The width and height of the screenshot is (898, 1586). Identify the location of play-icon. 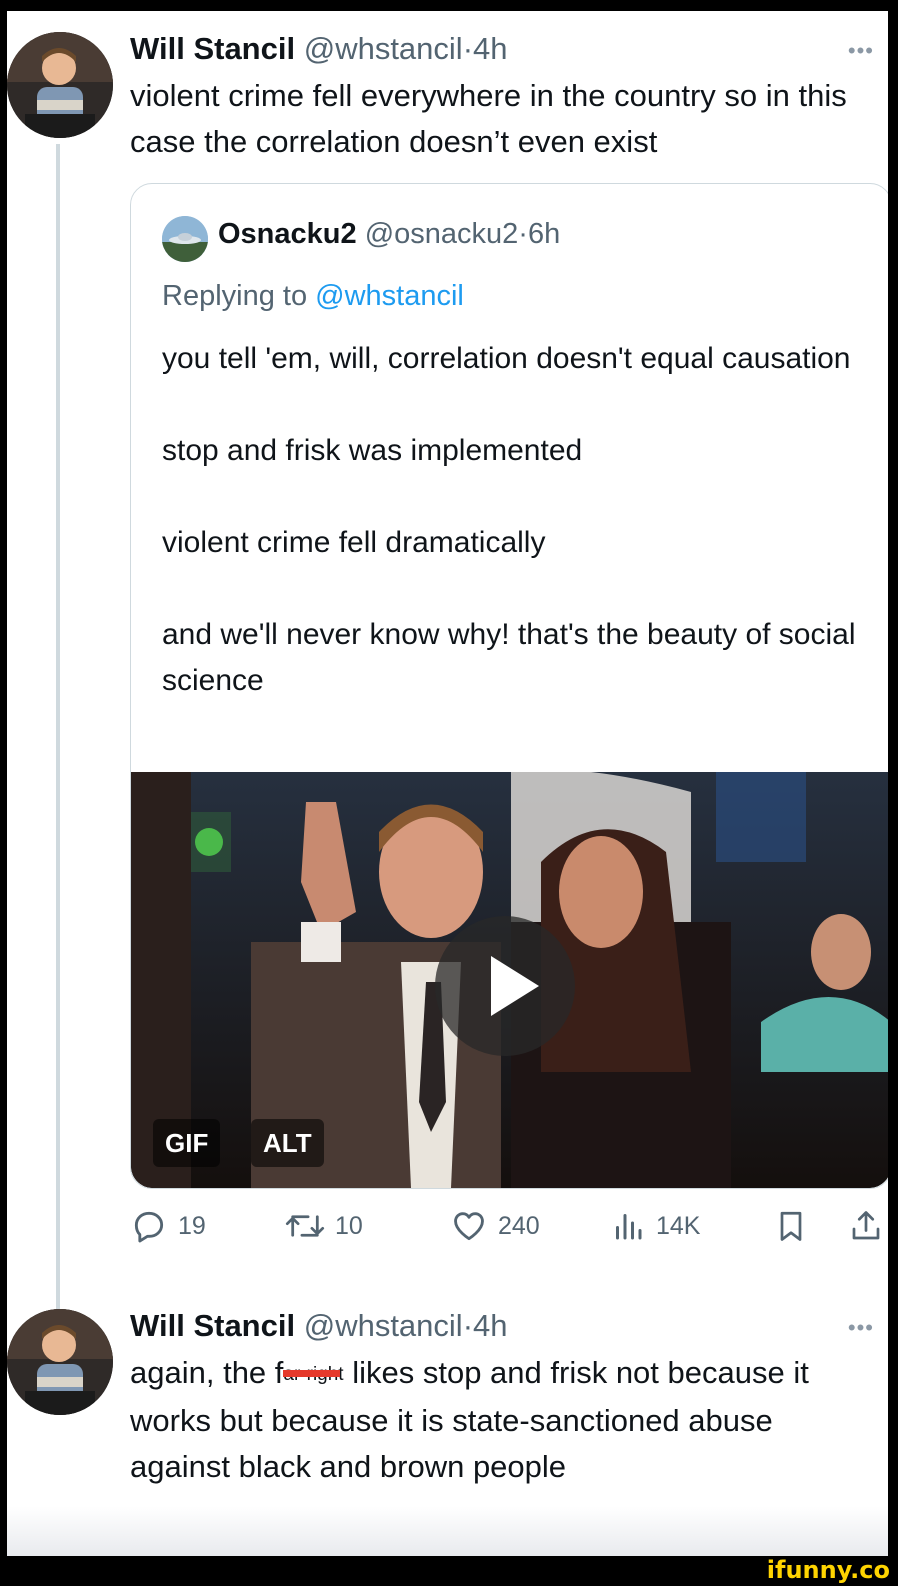
(515, 986).